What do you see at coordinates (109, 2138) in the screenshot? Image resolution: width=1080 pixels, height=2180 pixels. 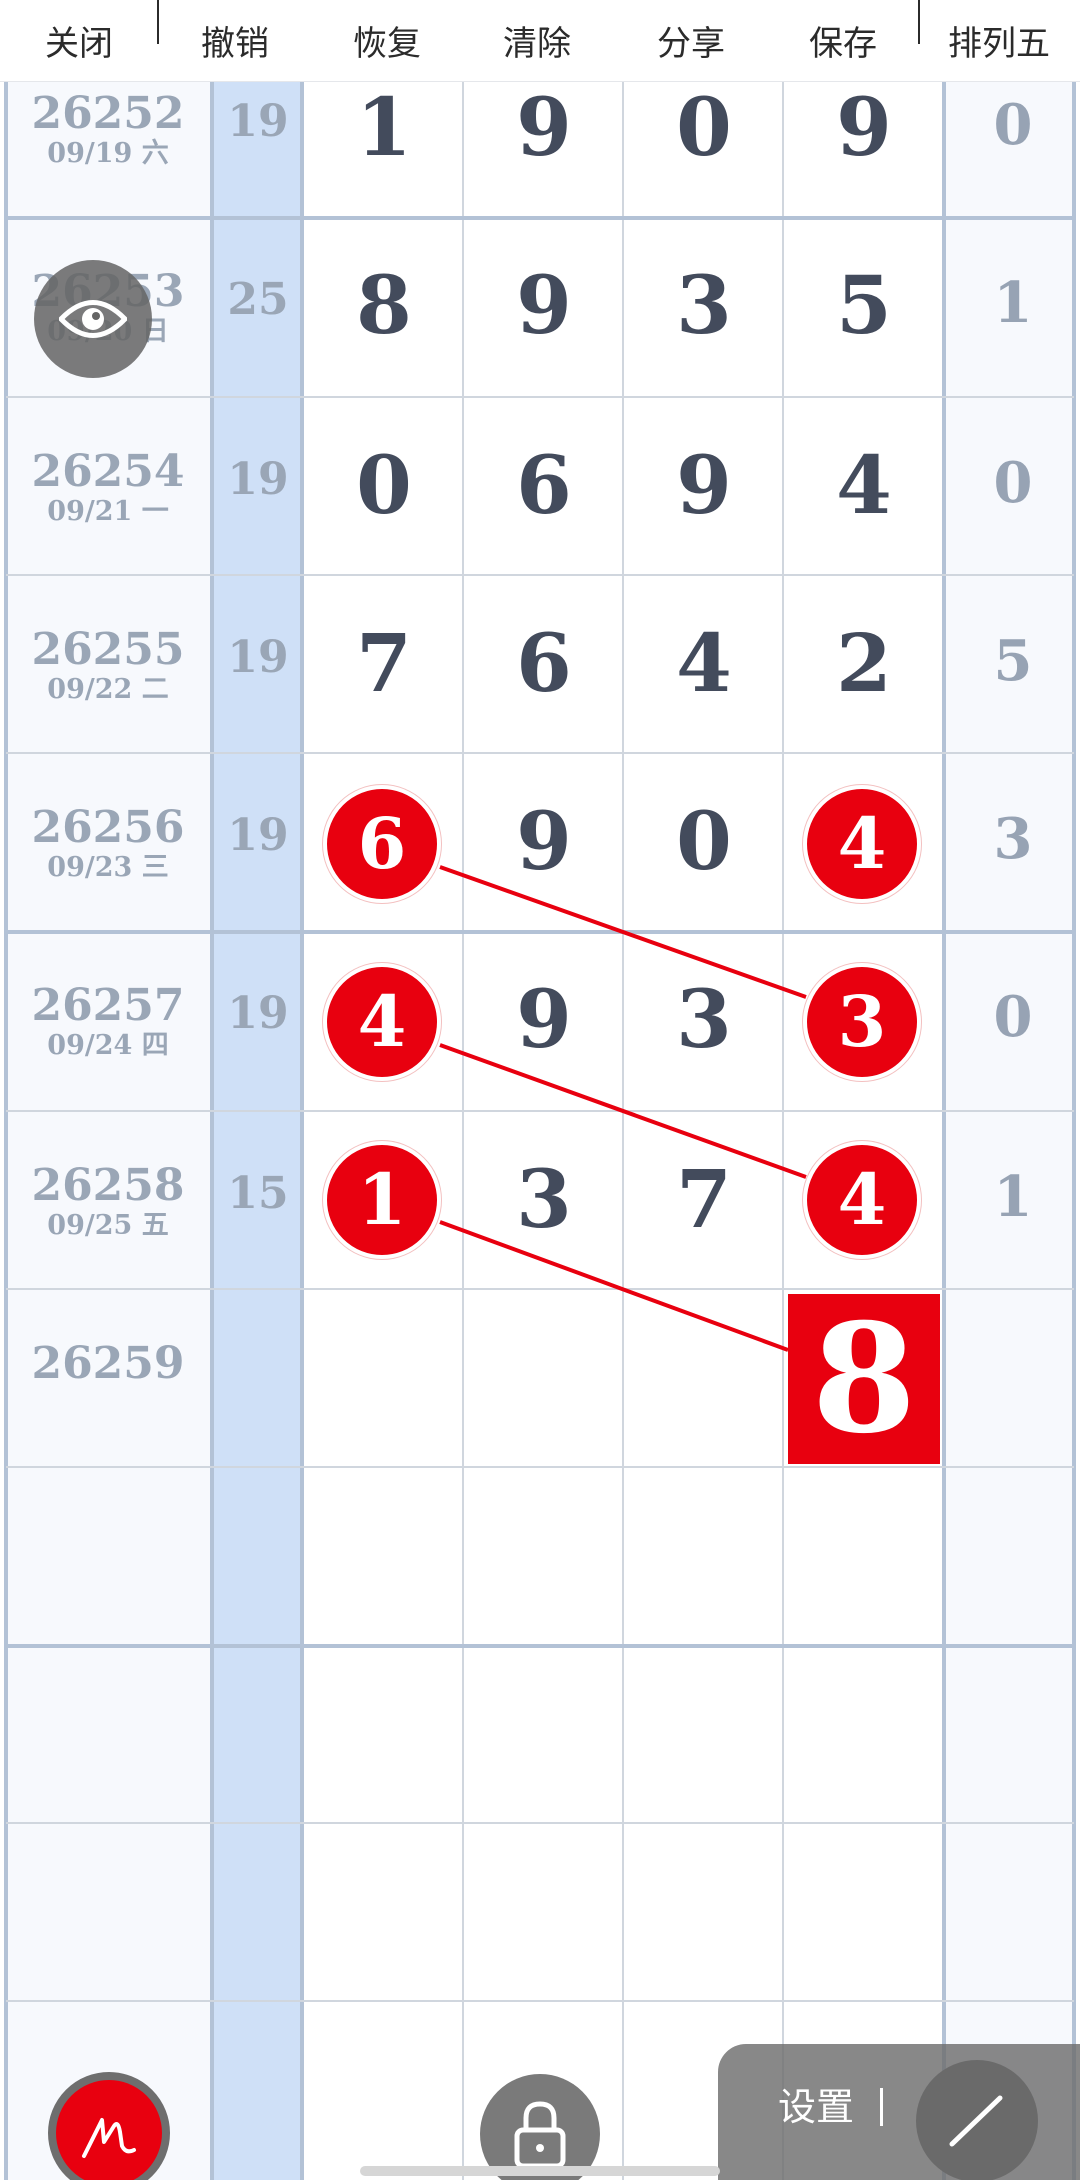 I see `signature-icon` at bounding box center [109, 2138].